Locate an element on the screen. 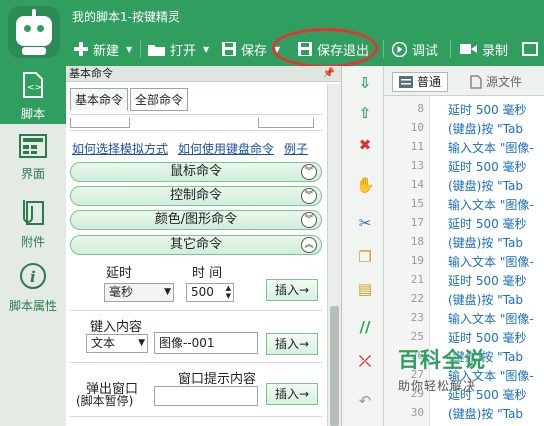 This screenshot has height=426, width=544. paste-icon: ▤ is located at coordinates (365, 289).